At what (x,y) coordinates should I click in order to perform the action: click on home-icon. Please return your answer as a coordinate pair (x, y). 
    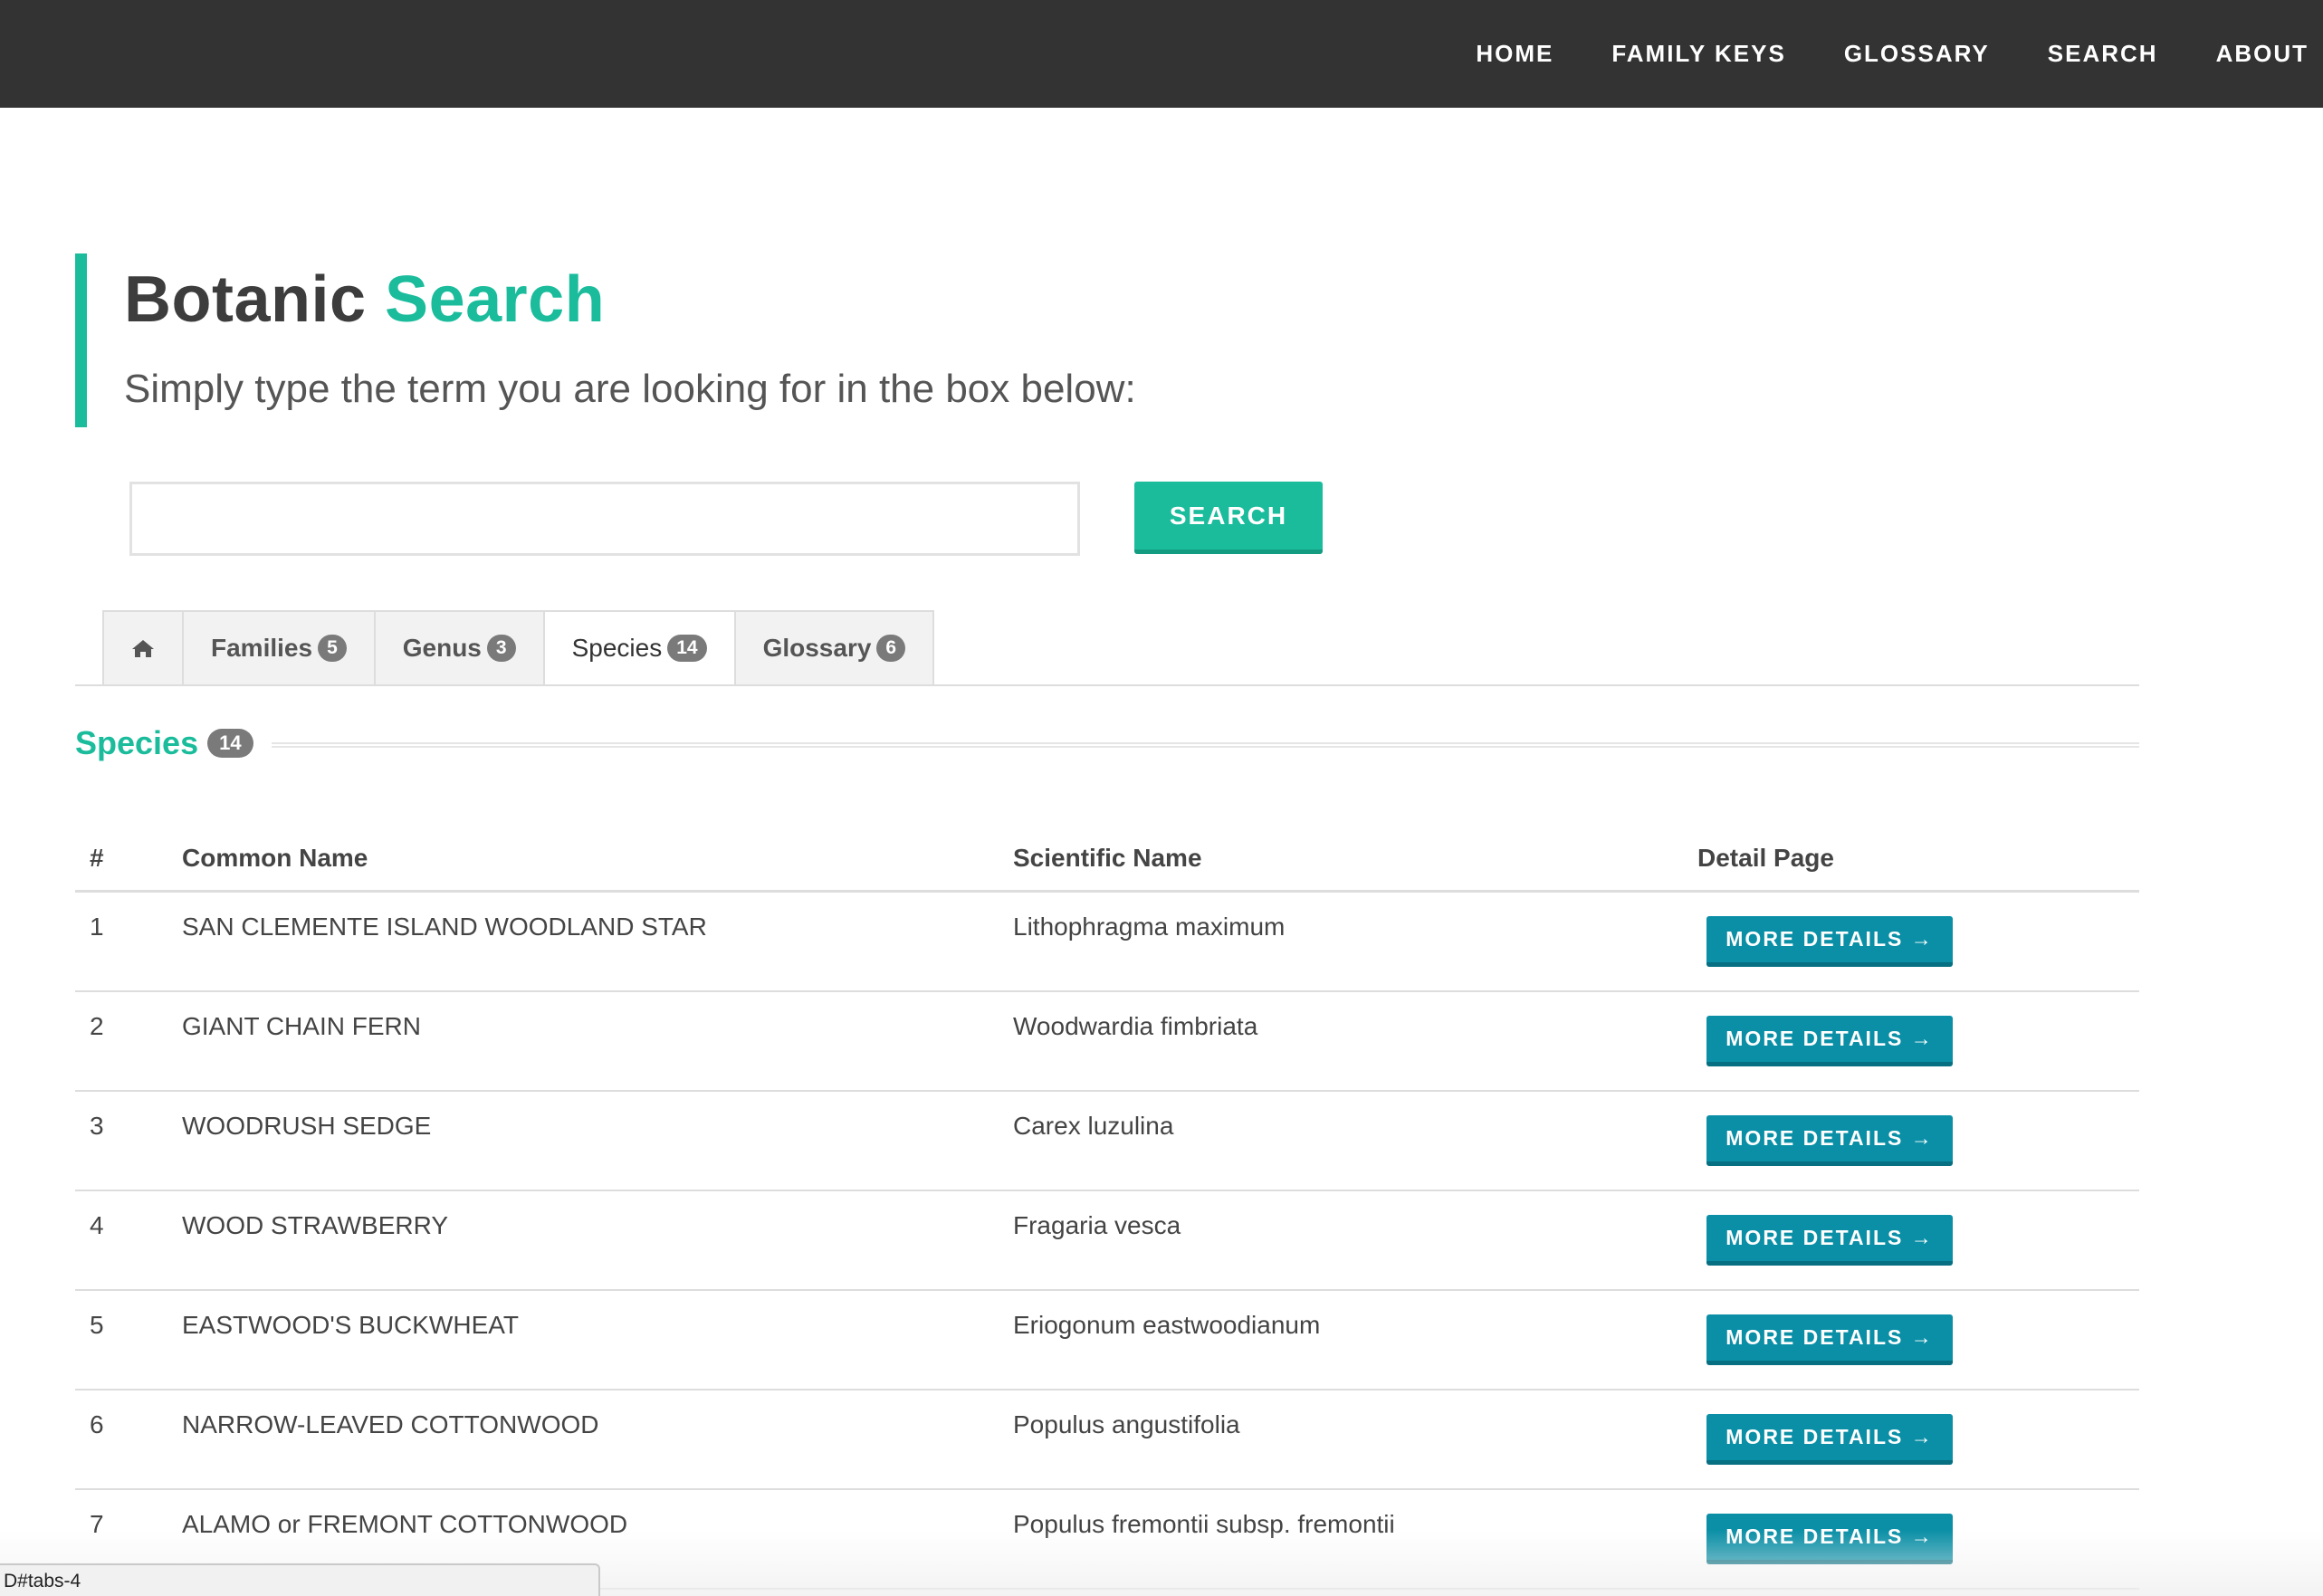
    Looking at the image, I should click on (143, 648).